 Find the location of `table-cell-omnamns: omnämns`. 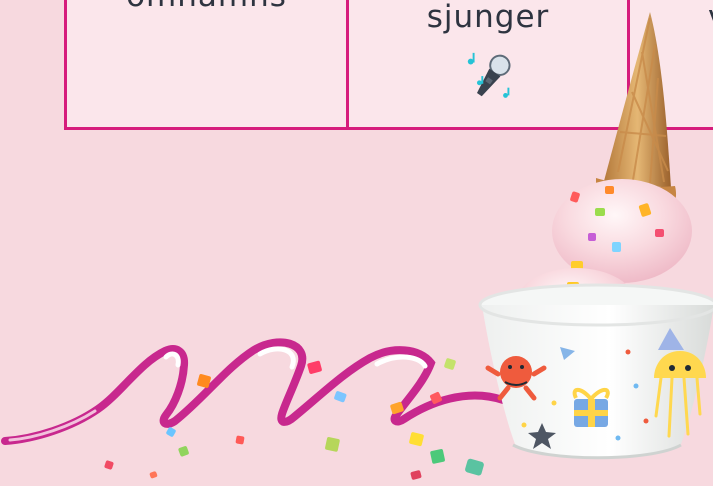

table-cell-omnamns: omnämns is located at coordinates (206, 65).